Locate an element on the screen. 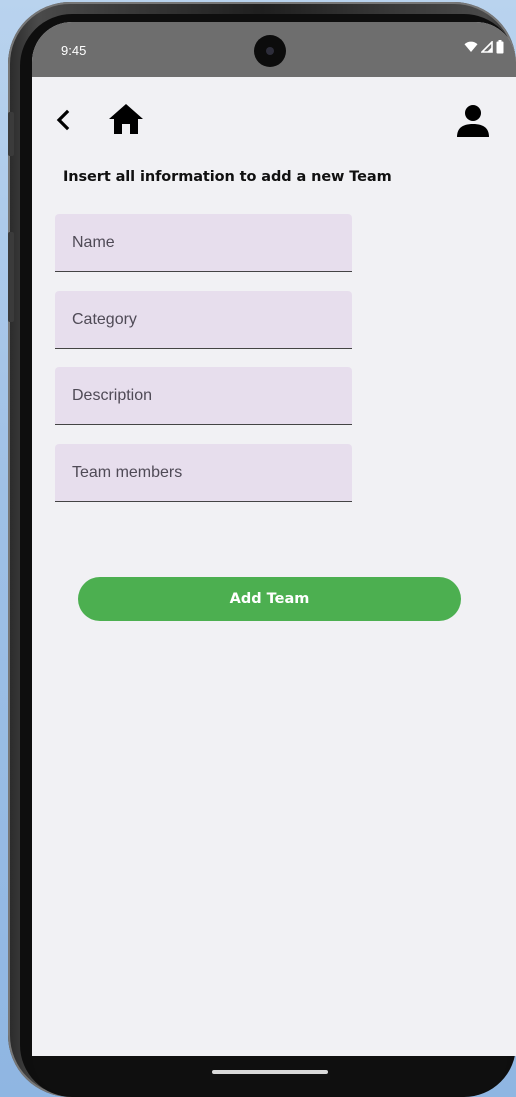 The height and width of the screenshot is (1097, 516). status-bar: 9:45 is located at coordinates (274, 49).